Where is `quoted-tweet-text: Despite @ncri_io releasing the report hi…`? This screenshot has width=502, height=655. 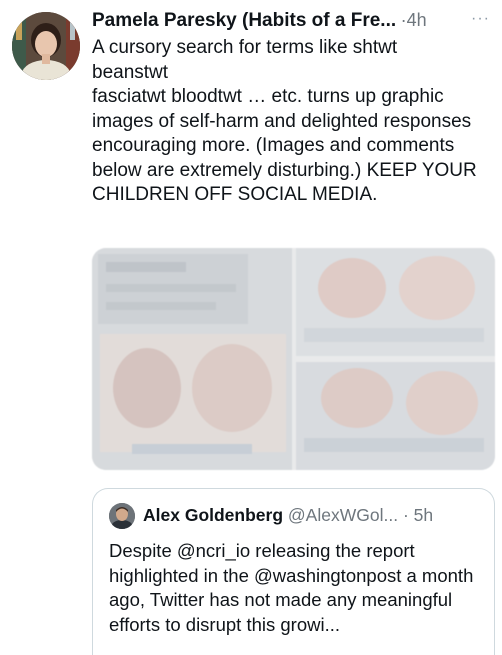 quoted-tweet-text: Despite @ncri_io releasing the report hi… is located at coordinates (291, 587).